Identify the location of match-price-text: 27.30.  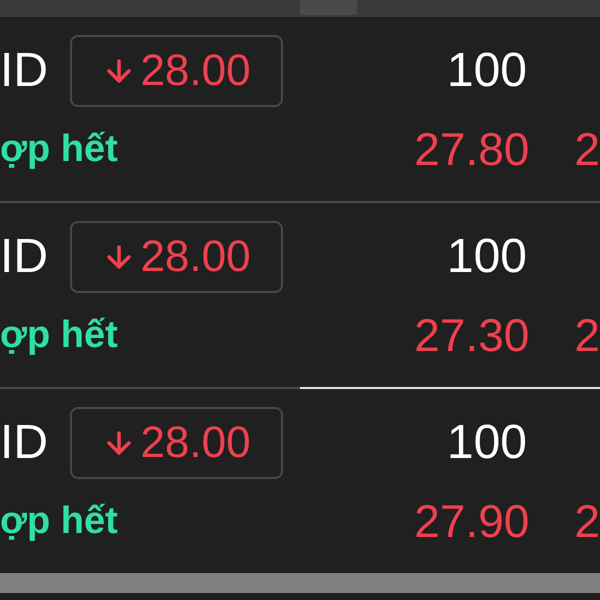
(471, 335).